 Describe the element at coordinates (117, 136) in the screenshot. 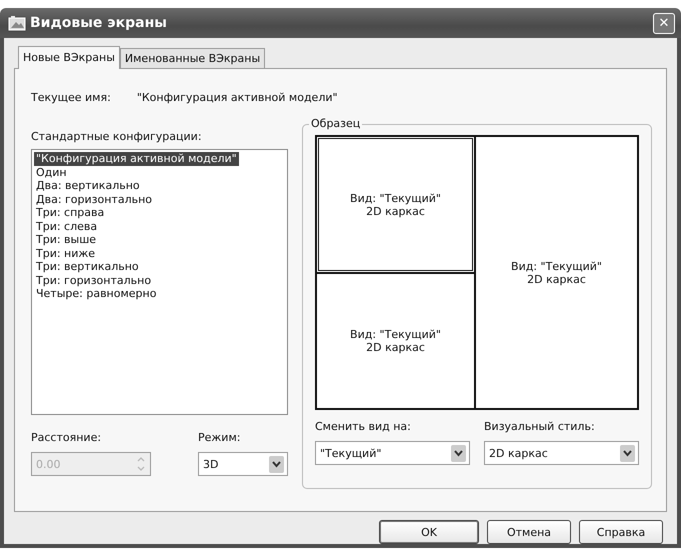

I see `configurations-label: Стандартные конфигурации:` at that location.